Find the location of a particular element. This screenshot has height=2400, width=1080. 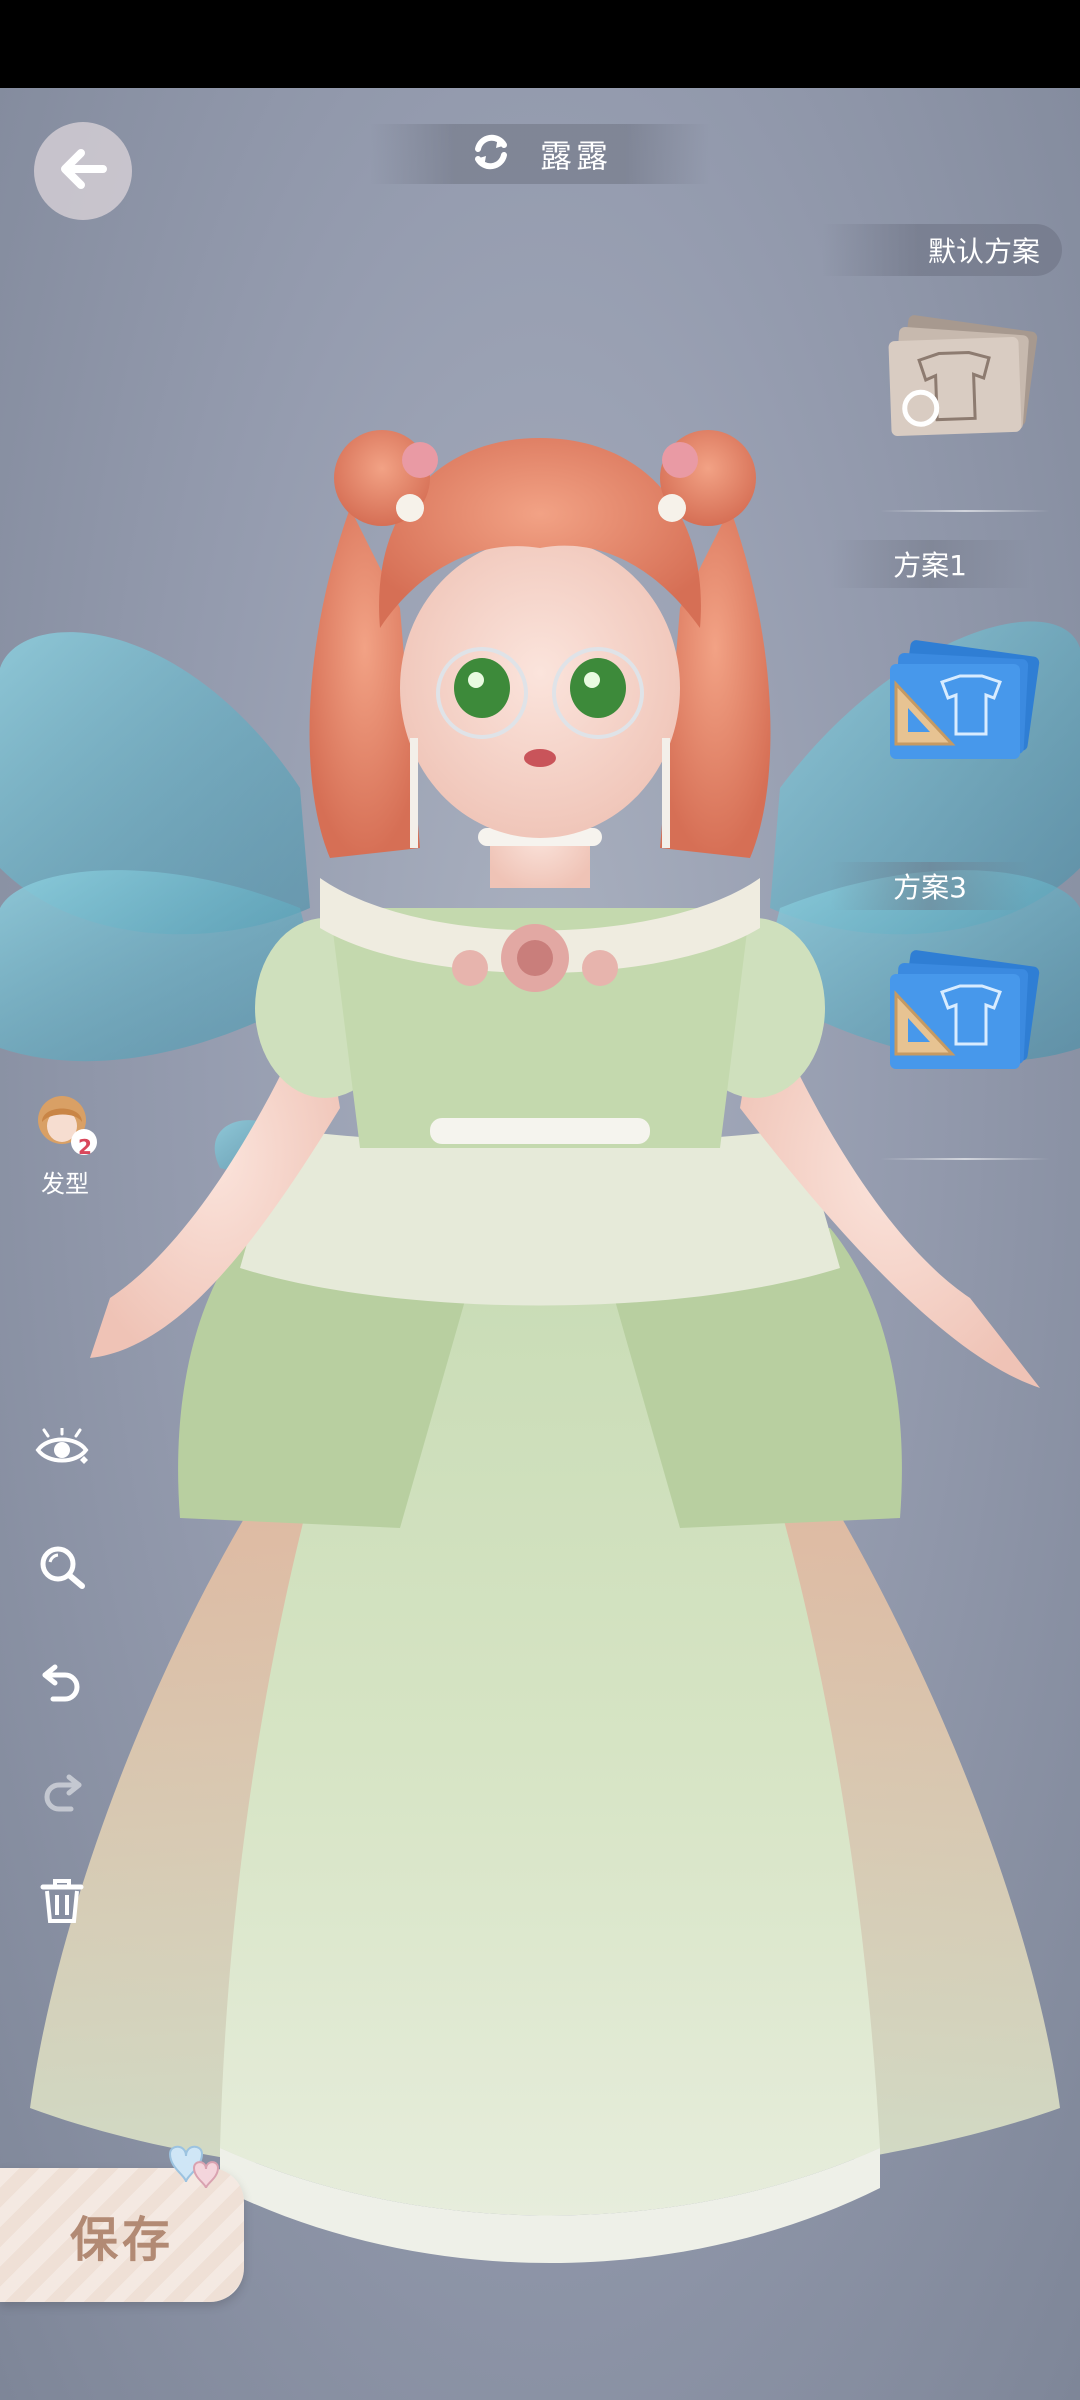

back-button is located at coordinates (83, 171).